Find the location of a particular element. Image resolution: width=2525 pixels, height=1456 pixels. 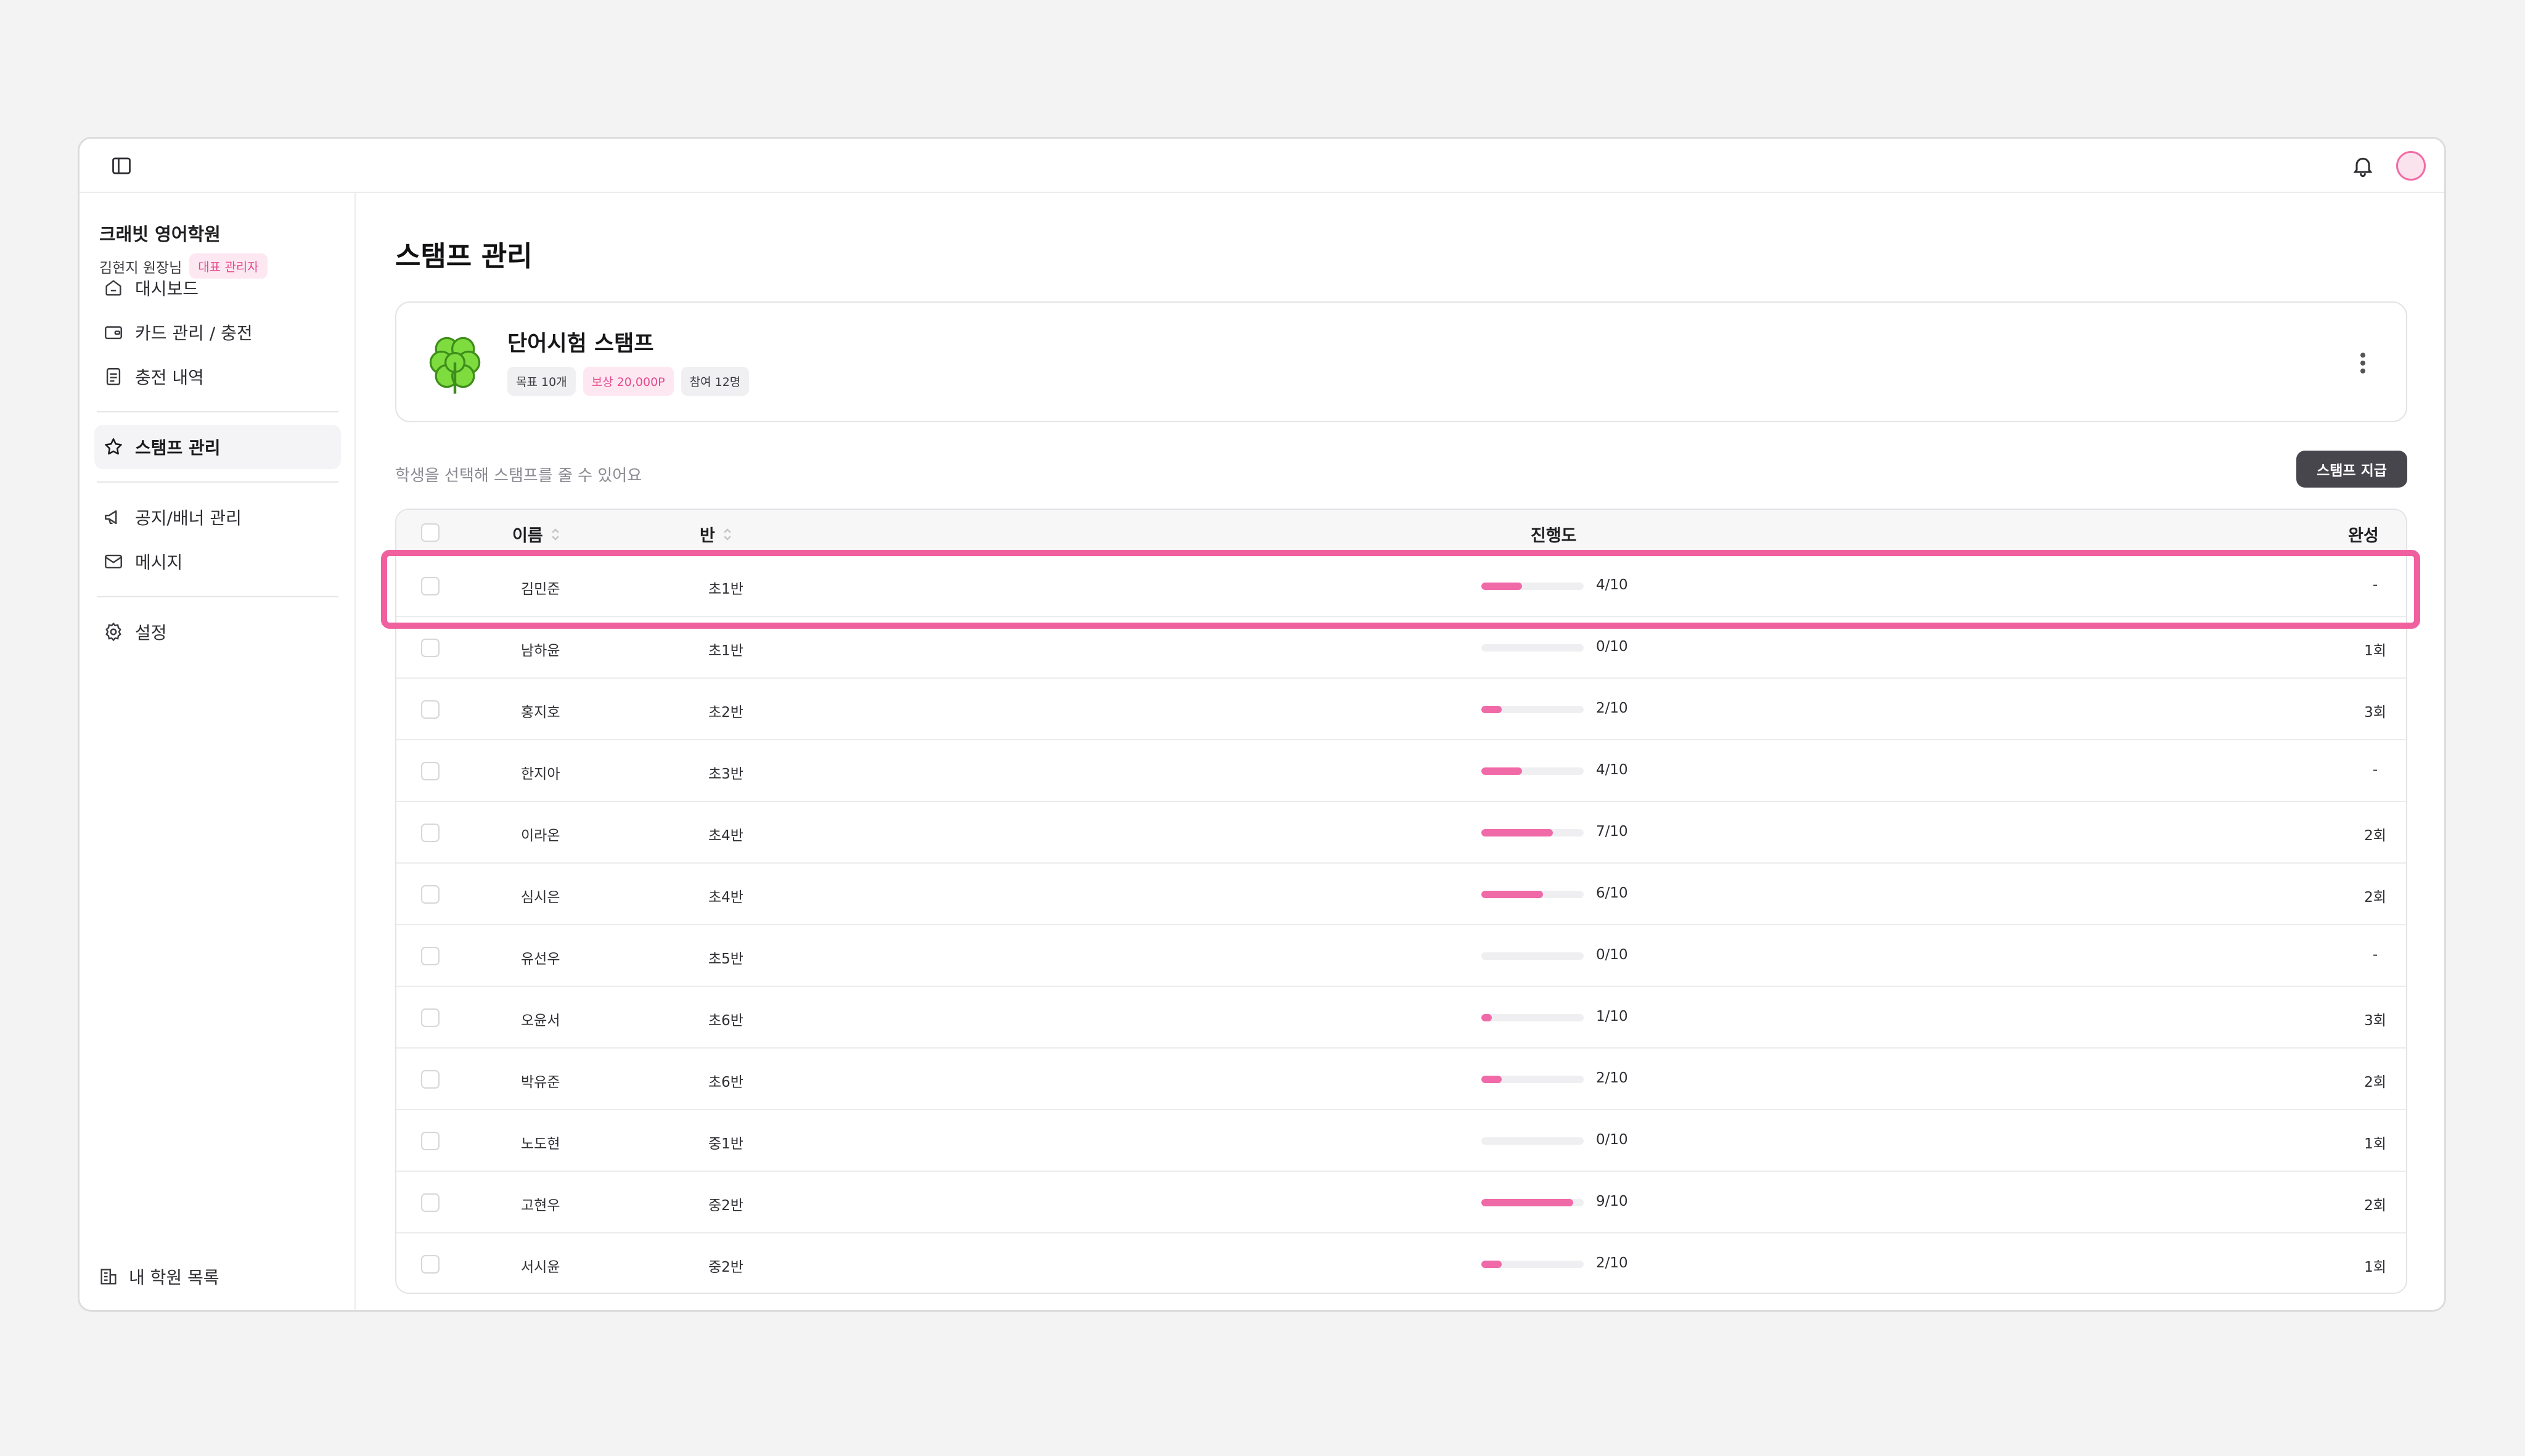

header-done-label: 완성 is located at coordinates (2363, 536).